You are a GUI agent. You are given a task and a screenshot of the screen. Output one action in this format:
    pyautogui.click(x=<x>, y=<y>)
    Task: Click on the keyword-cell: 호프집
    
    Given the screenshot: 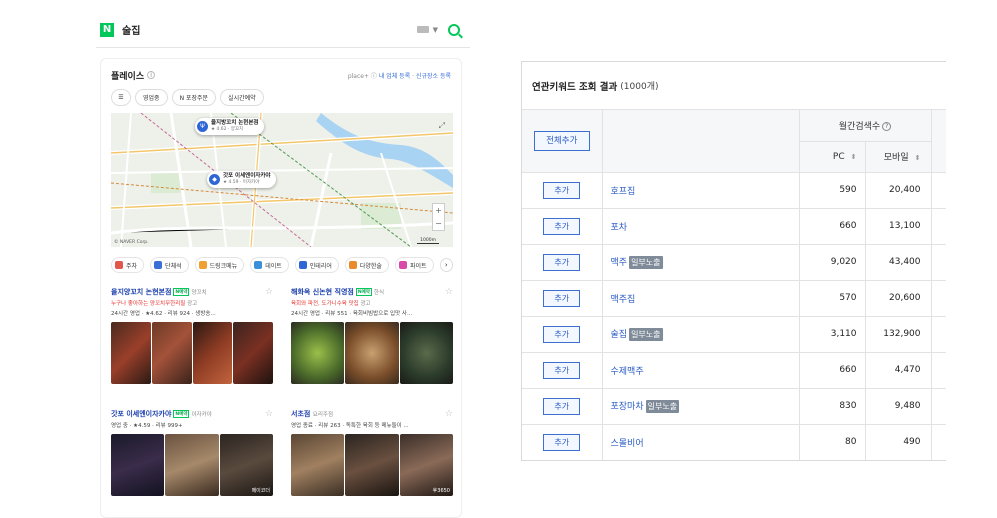 What is the action you would take?
    pyautogui.click(x=701, y=190)
    